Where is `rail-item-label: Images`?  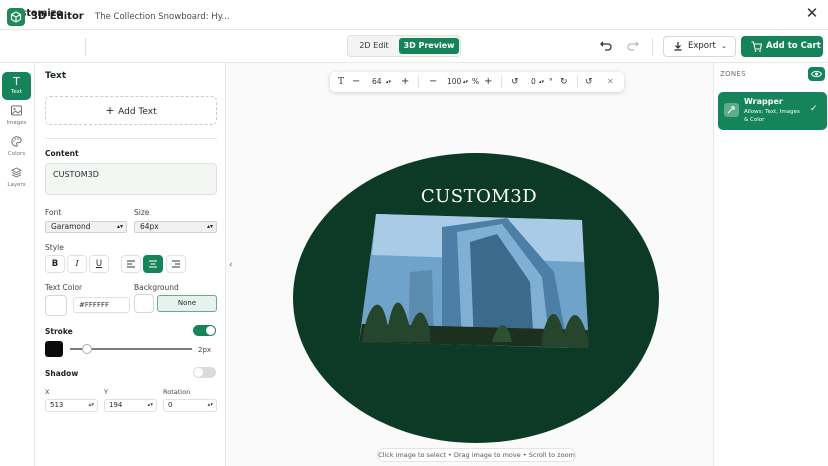 rail-item-label: Images is located at coordinates (16, 123).